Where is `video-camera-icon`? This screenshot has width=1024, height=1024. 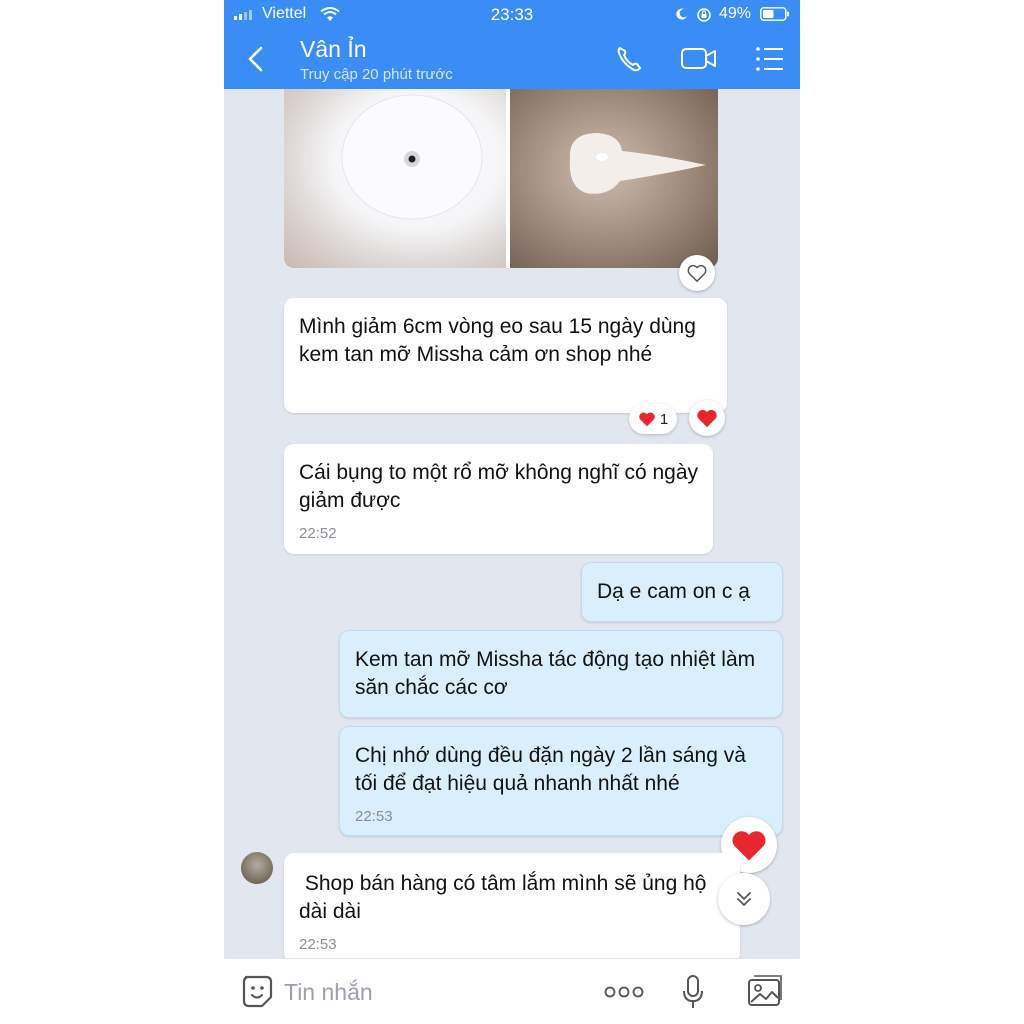
video-camera-icon is located at coordinates (698, 58).